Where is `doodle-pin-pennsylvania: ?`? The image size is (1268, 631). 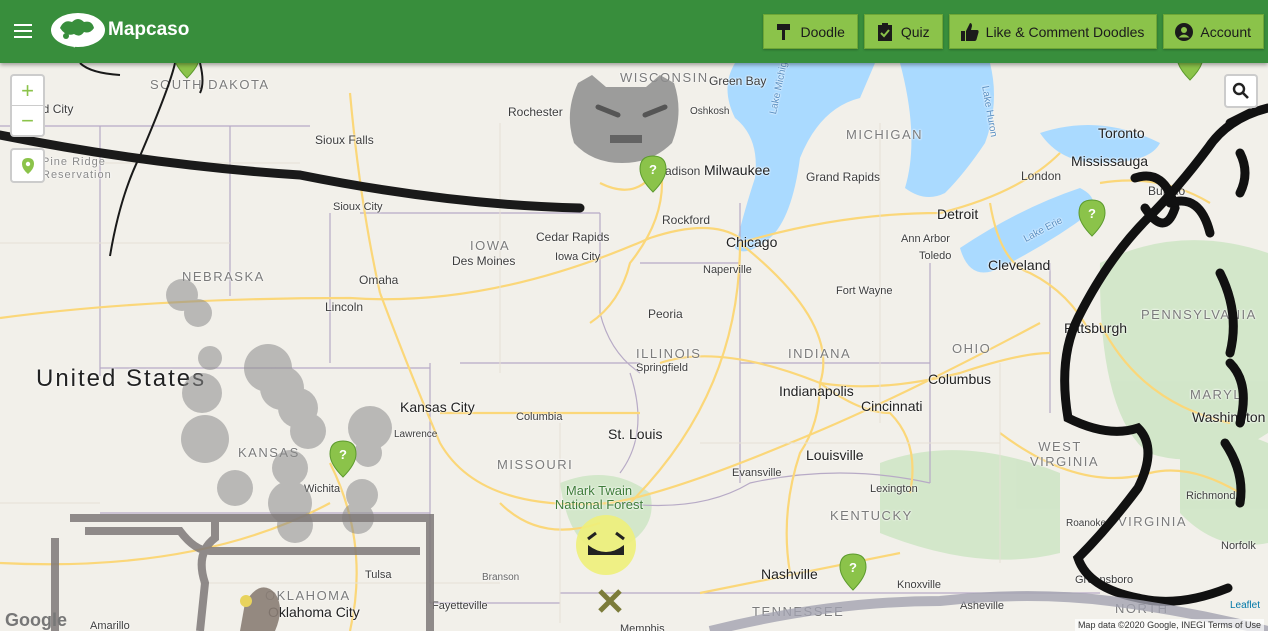
doodle-pin-pennsylvania: ? is located at coordinates (1092, 218).